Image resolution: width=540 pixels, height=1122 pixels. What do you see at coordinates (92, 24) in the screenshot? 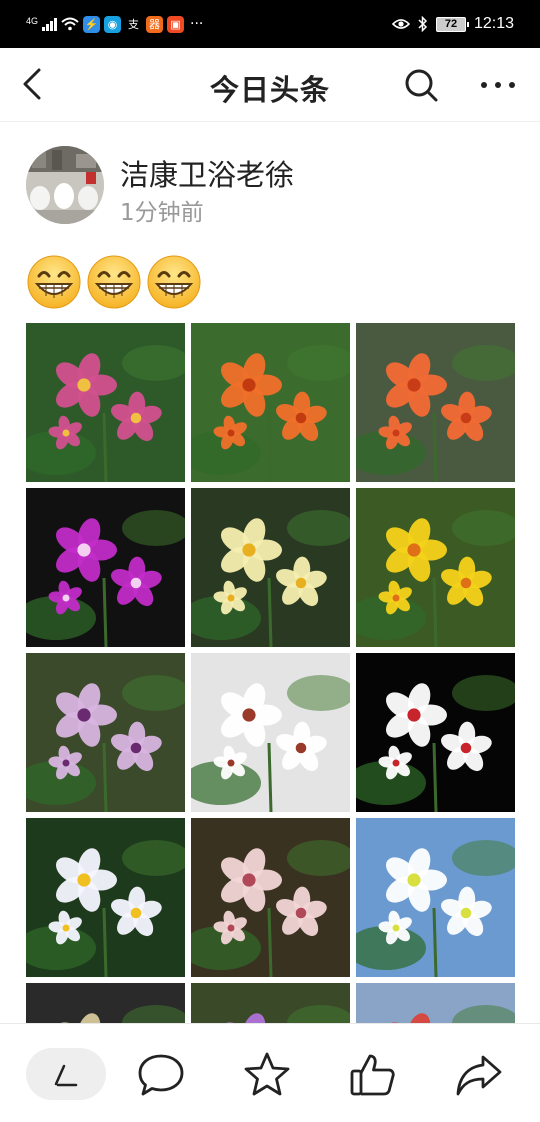
I see `wifi-speed-icon: ⚡` at bounding box center [92, 24].